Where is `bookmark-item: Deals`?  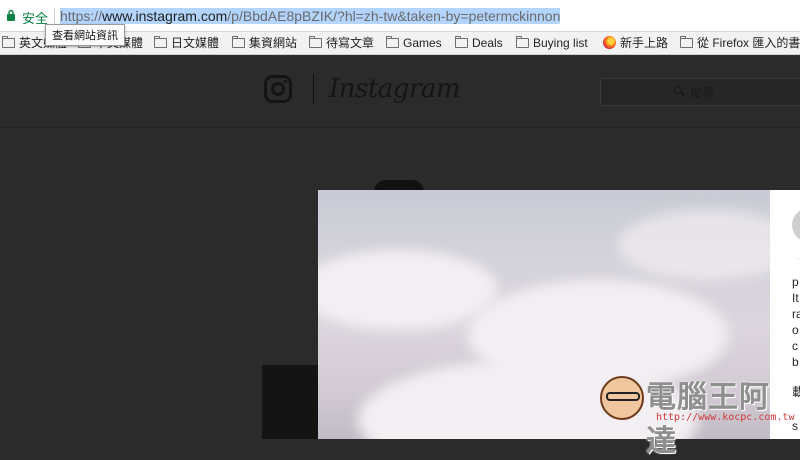 bookmark-item: Deals is located at coordinates (479, 43).